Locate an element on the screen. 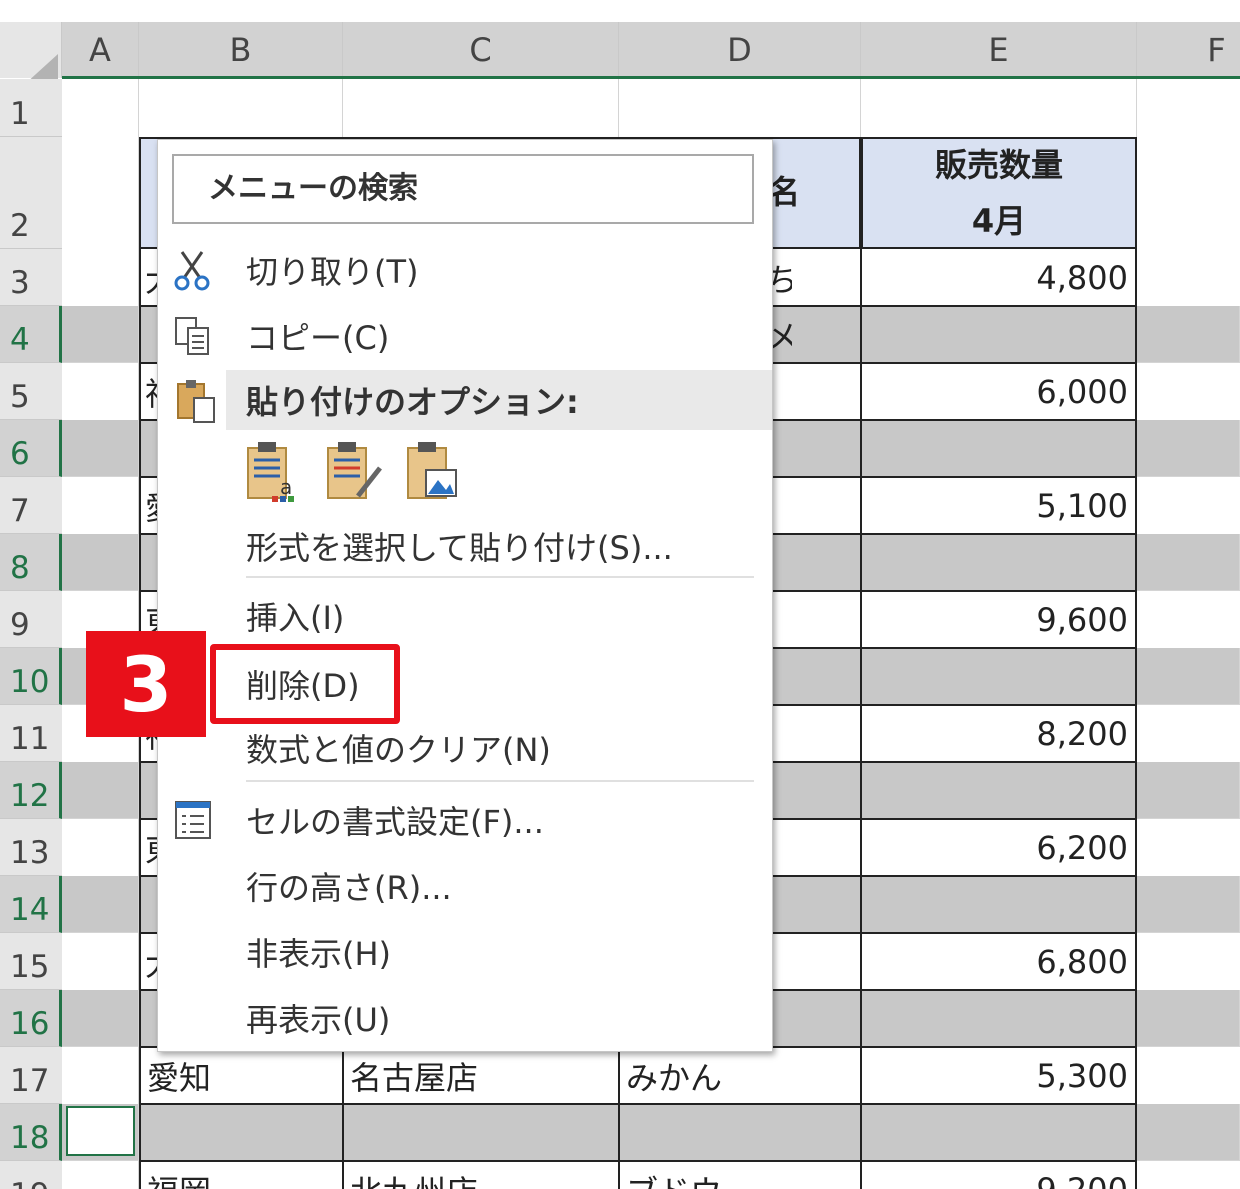  row-header-2: 2 is located at coordinates (31, 193).